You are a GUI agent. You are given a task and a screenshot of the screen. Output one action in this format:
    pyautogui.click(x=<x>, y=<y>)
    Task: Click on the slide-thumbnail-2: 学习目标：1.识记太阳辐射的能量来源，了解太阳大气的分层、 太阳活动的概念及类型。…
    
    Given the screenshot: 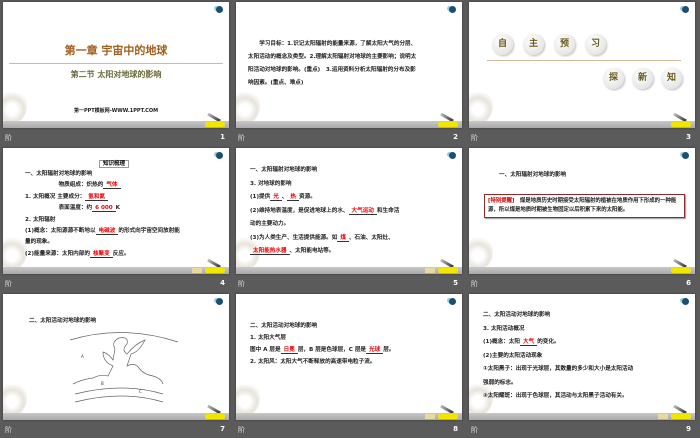 What is the action you would take?
    pyautogui.click(x=349, y=73)
    